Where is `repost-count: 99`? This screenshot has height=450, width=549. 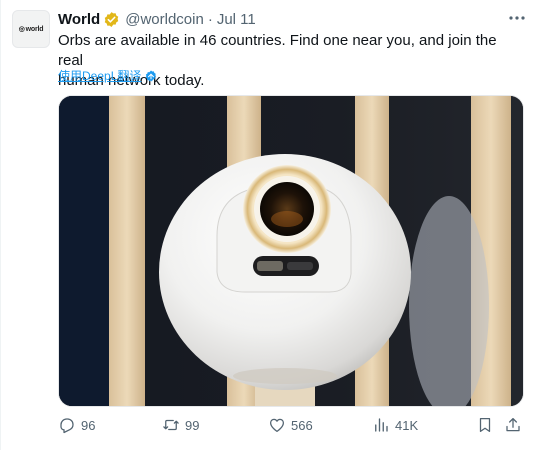 repost-count: 99 is located at coordinates (192, 425).